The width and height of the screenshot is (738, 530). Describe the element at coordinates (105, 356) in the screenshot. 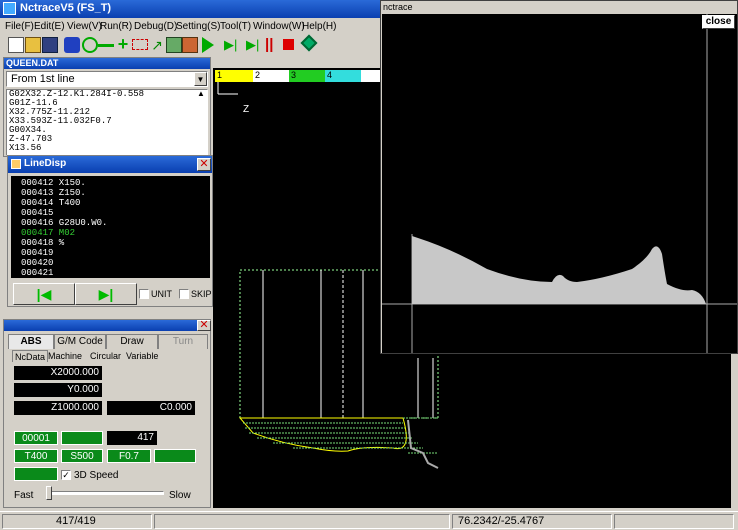

I see `subtab-circular: Circular` at that location.